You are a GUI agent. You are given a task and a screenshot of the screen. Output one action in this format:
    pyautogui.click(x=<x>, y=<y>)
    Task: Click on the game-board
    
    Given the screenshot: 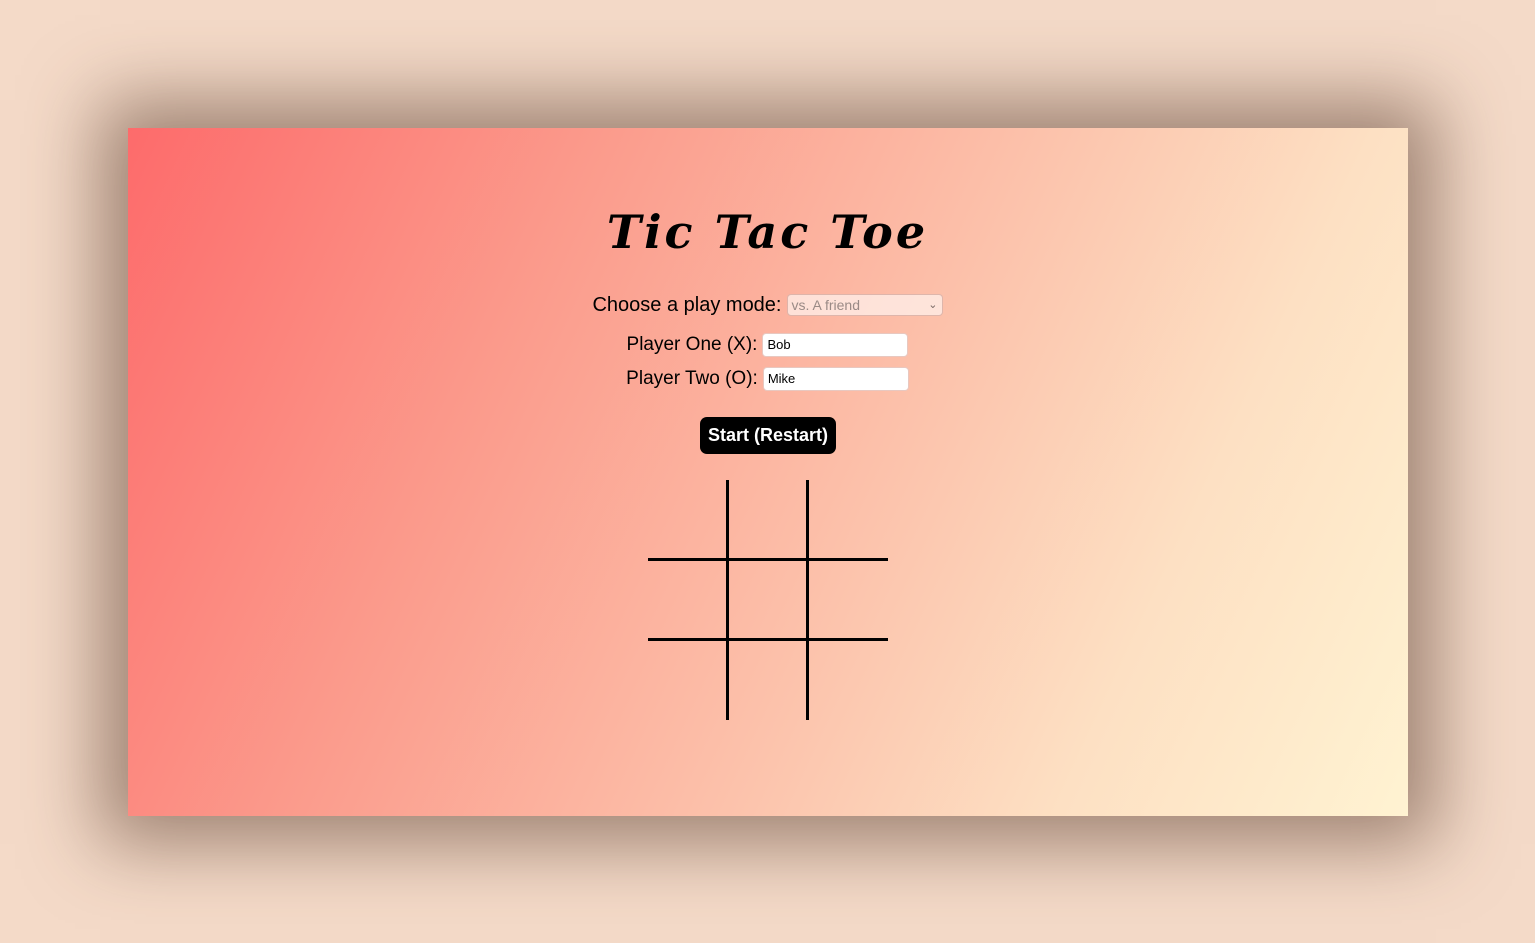 What is the action you would take?
    pyautogui.click(x=768, y=600)
    